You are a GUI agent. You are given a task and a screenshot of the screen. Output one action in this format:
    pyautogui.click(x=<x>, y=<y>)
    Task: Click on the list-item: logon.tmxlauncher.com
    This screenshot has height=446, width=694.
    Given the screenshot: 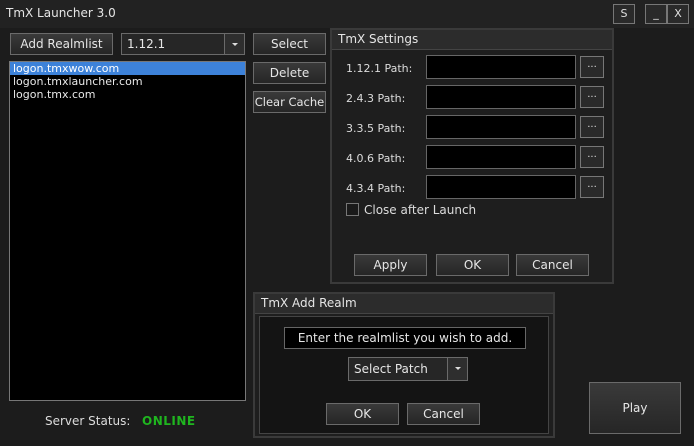 What is the action you would take?
    pyautogui.click(x=127, y=81)
    